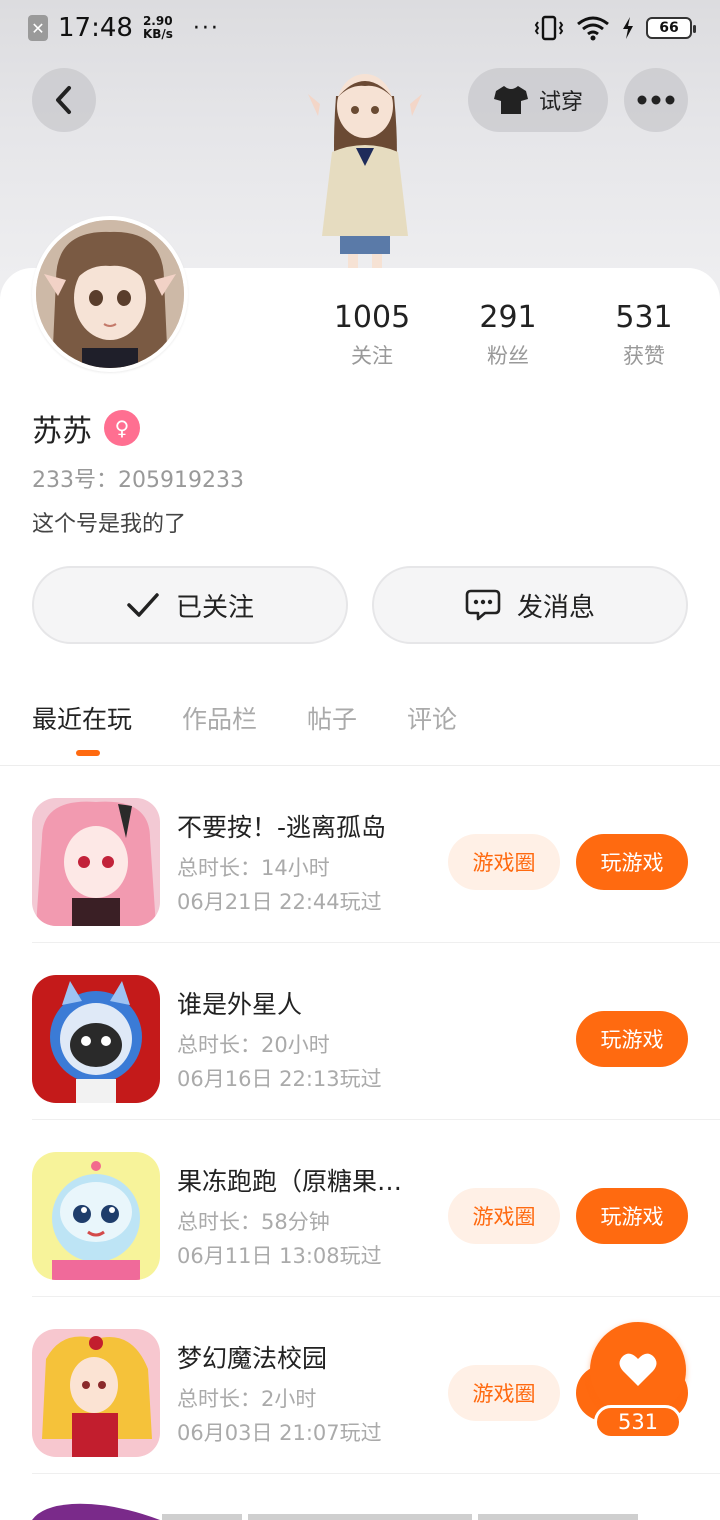  I want to click on charging-icon, so click(628, 28).